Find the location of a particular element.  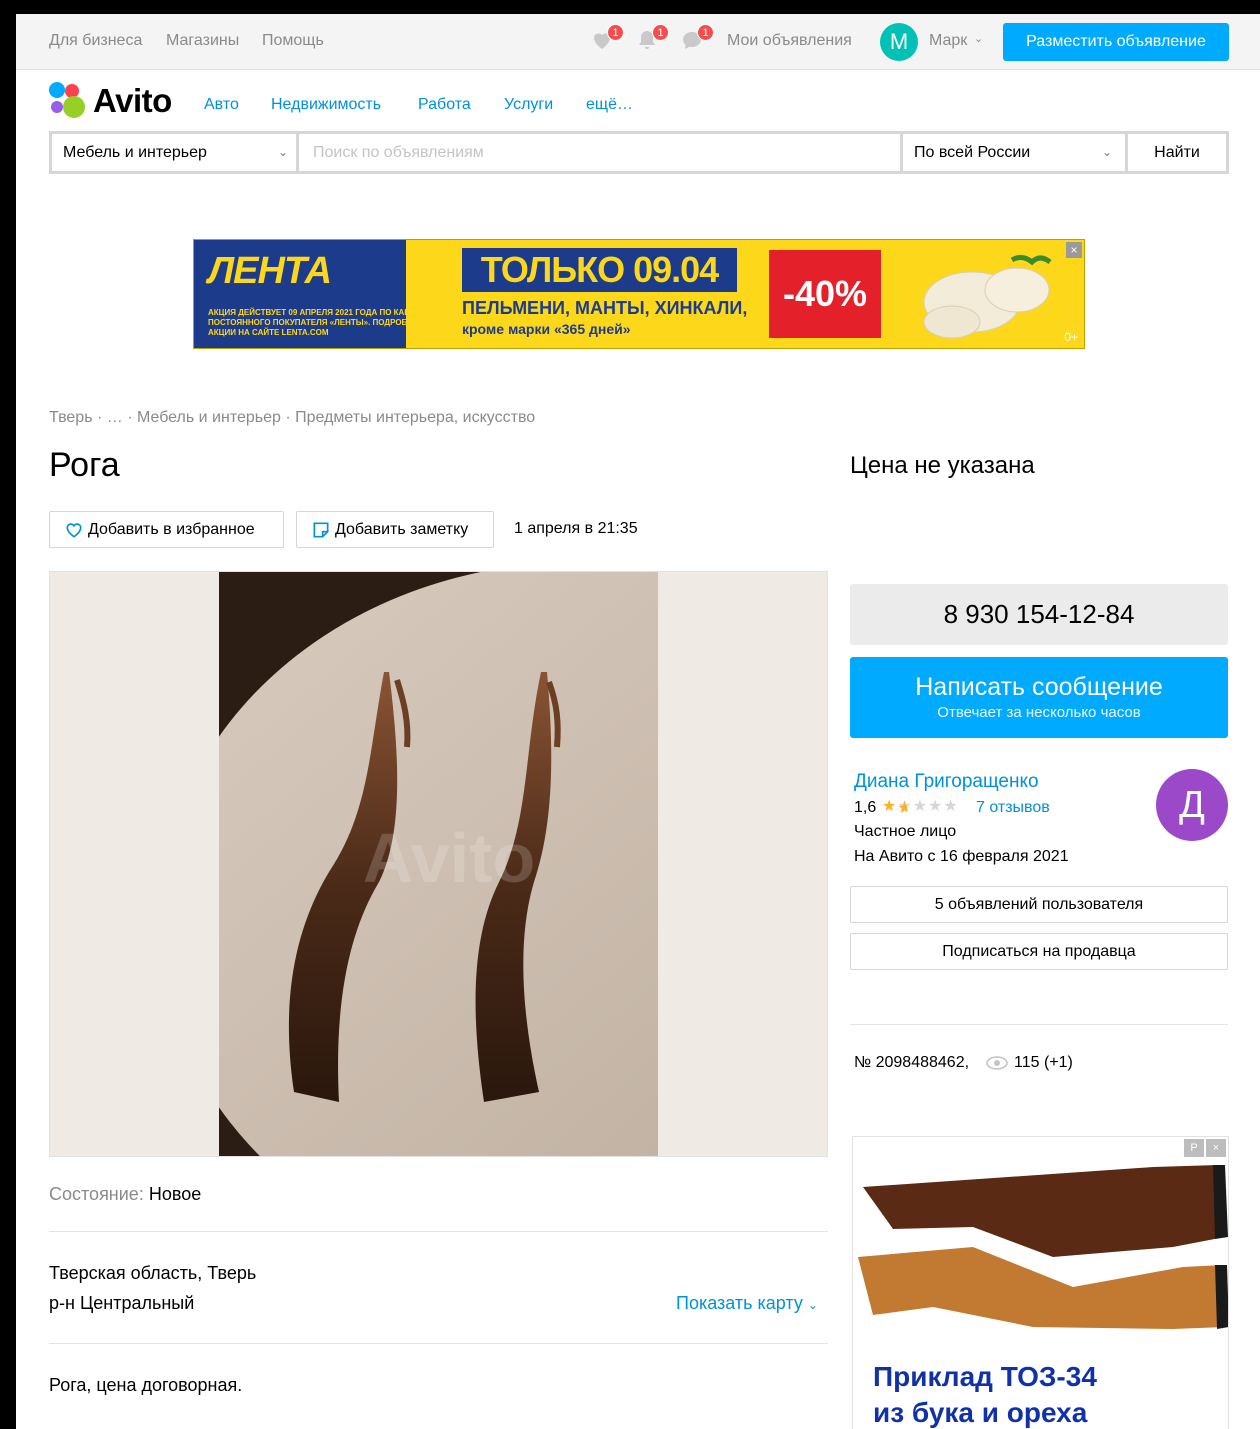

notifications-badge: 1 is located at coordinates (660, 32).